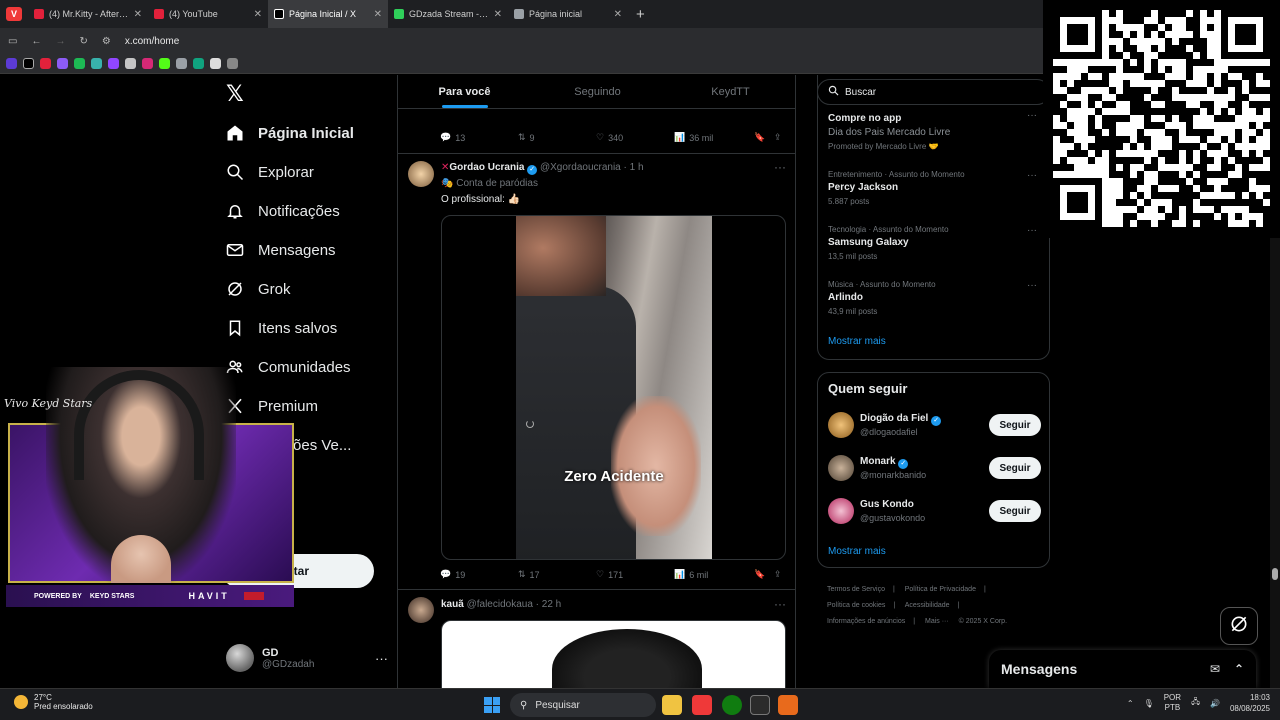  Describe the element at coordinates (702, 705) in the screenshot. I see `vivaldi-icon` at that location.